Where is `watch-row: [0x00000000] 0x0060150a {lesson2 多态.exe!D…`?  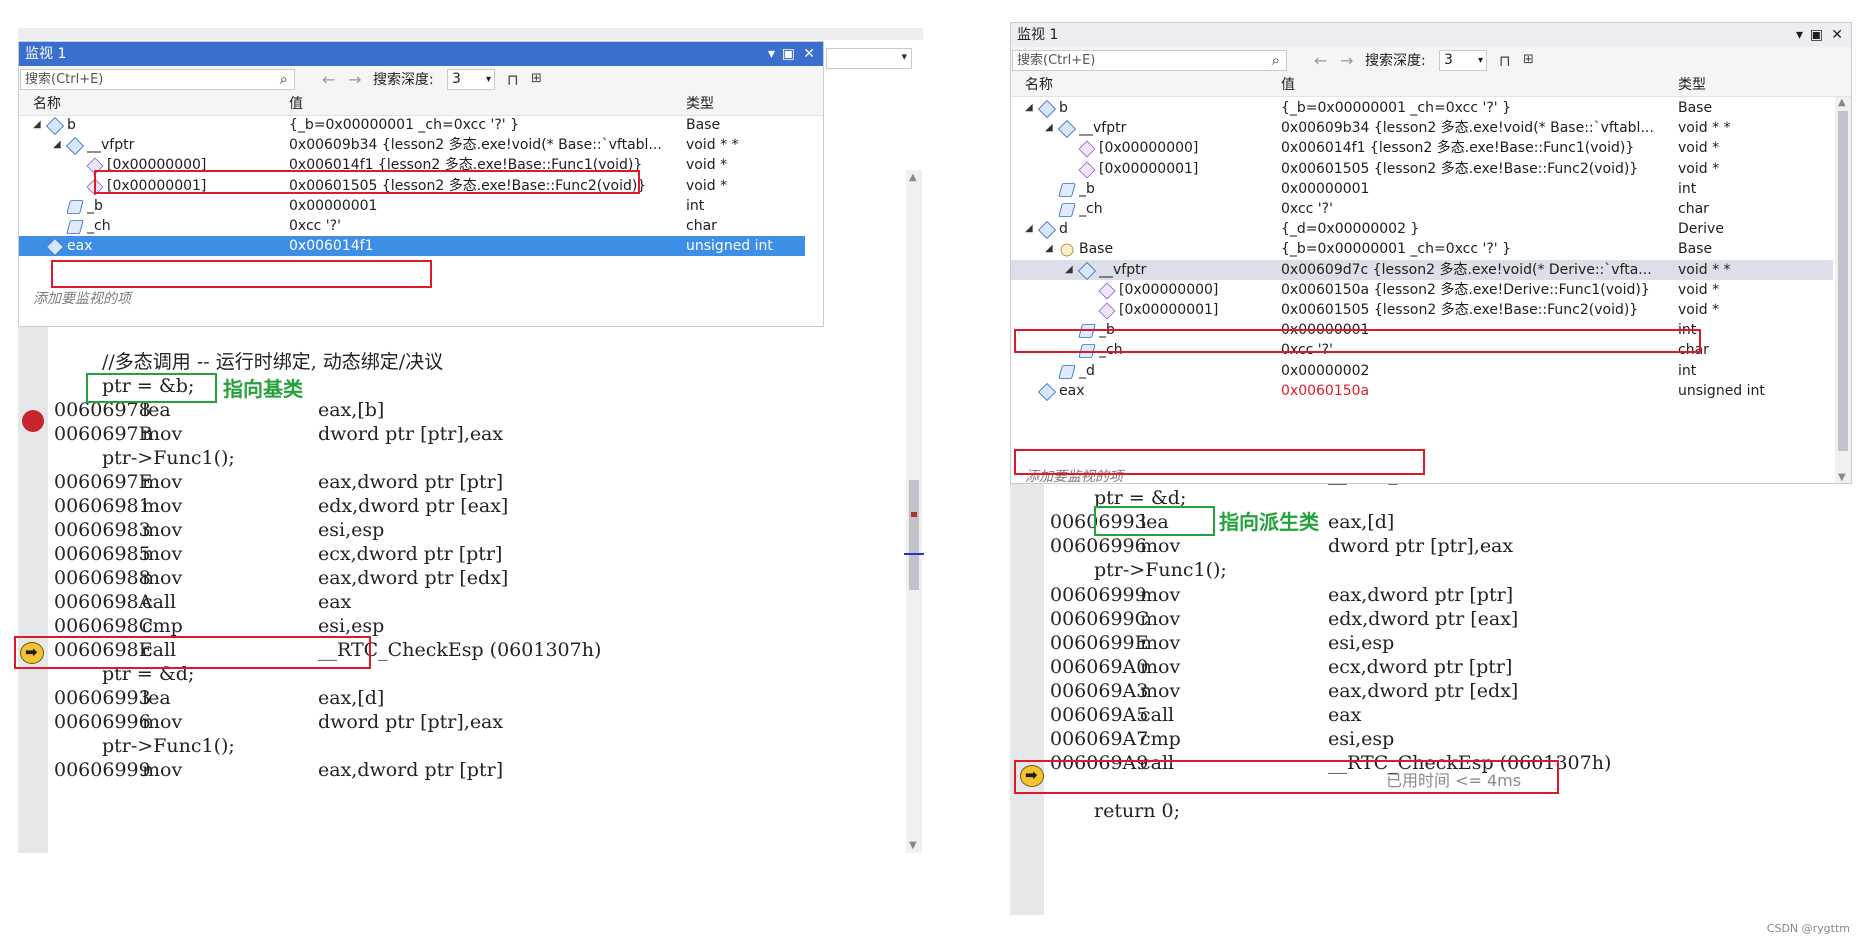 watch-row: [0x00000000] 0x0060150a {lesson2 多态.exe!D… is located at coordinates (1422, 290).